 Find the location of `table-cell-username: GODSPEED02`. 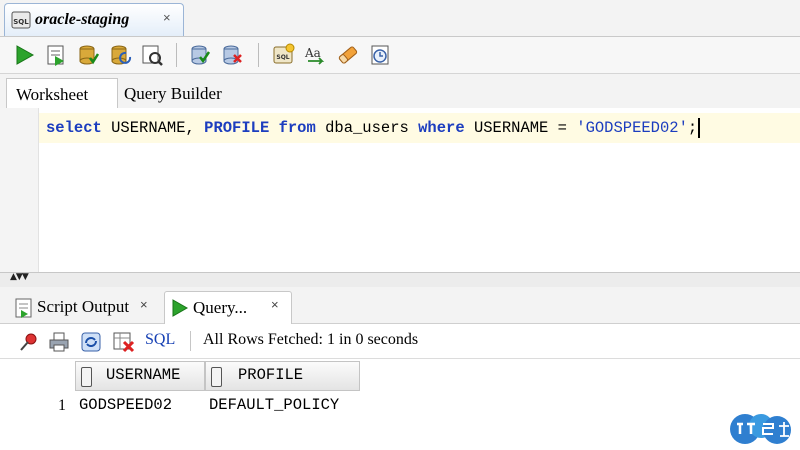

table-cell-username: GODSPEED02 is located at coordinates (125, 405).